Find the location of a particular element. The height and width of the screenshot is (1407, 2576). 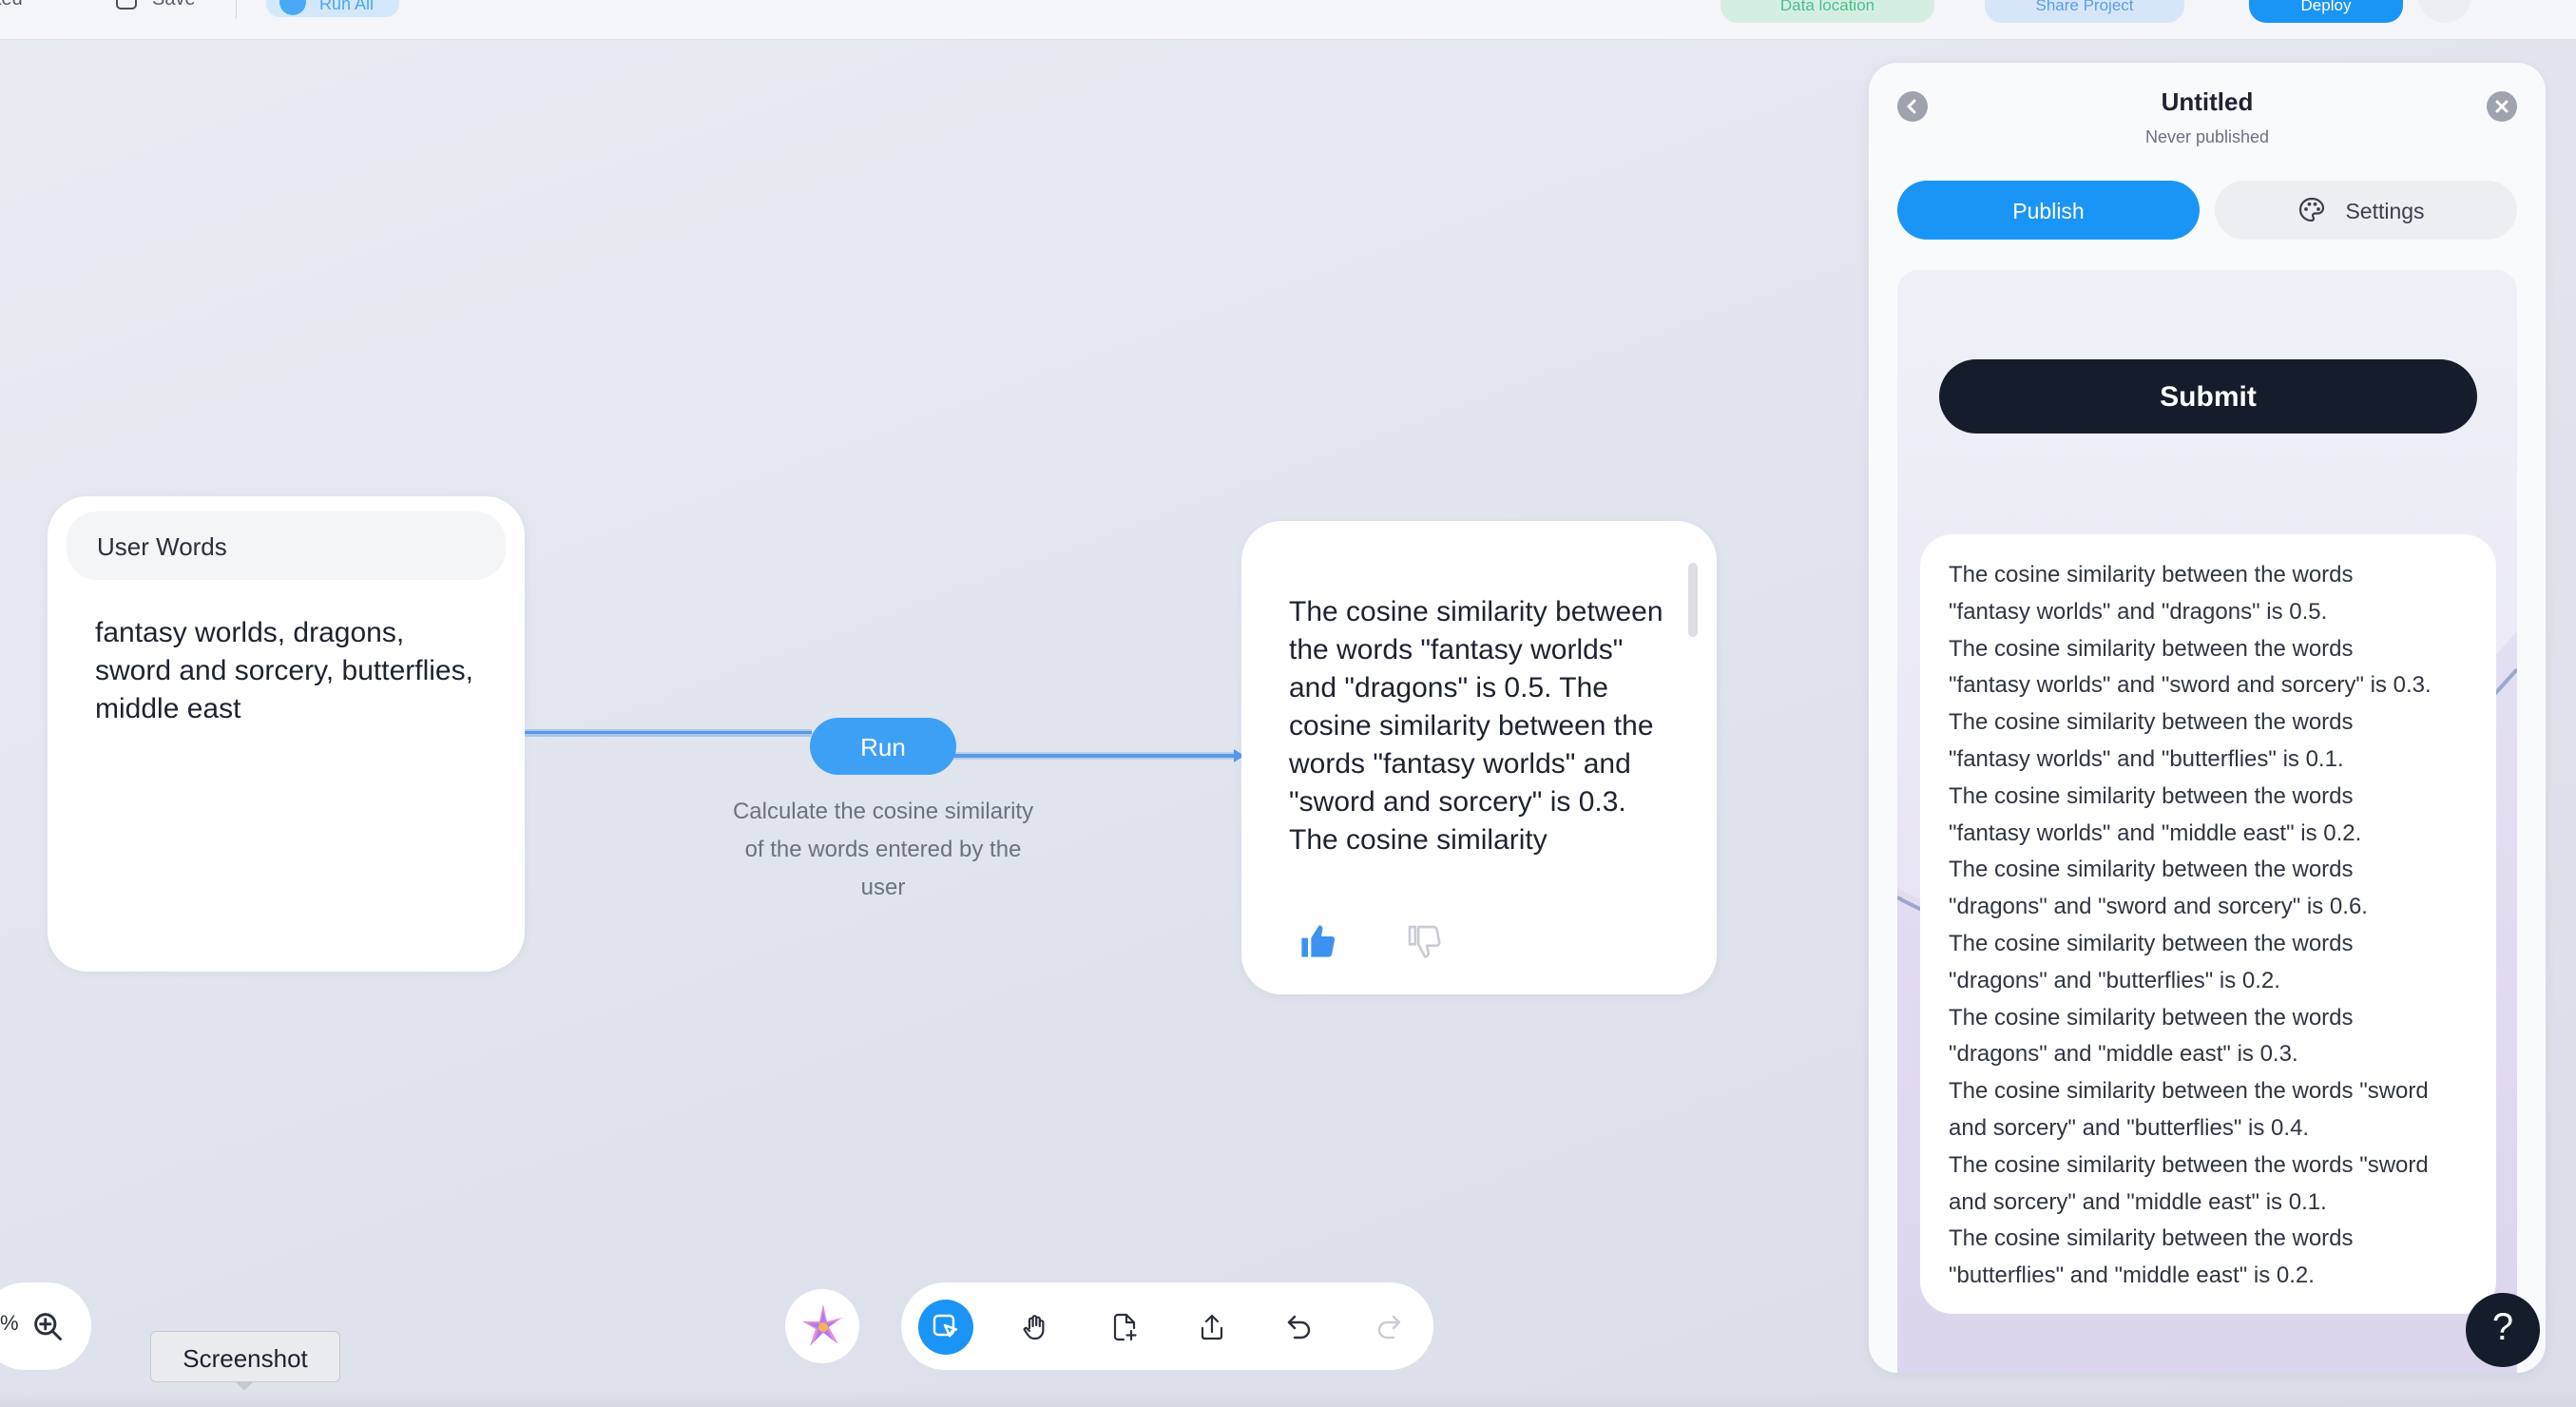

hand-icon is located at coordinates (1034, 1327).